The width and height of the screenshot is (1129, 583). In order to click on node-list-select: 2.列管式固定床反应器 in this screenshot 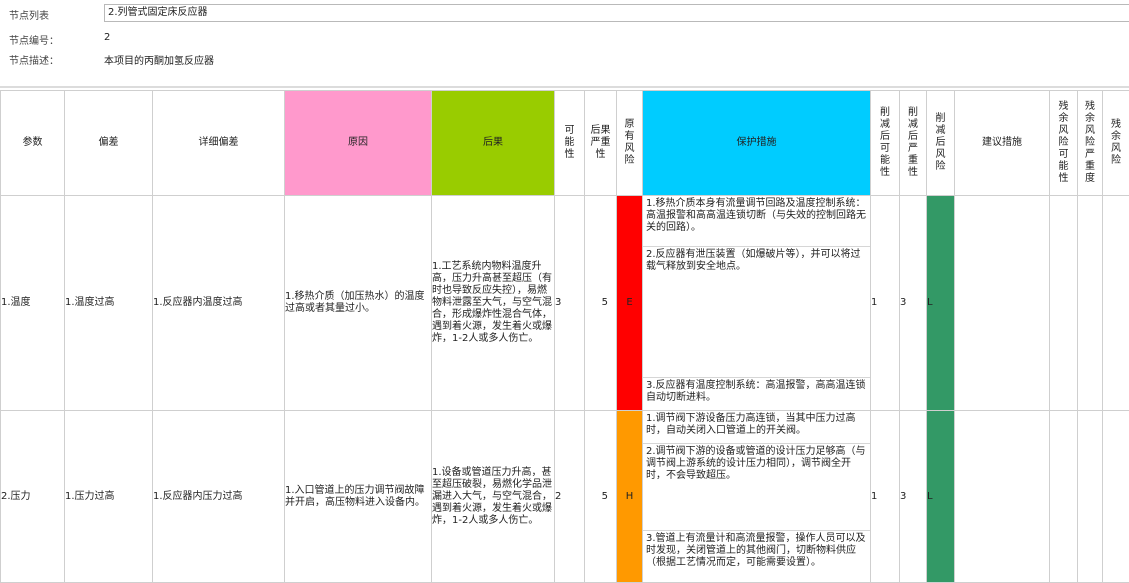, I will do `click(616, 13)`.